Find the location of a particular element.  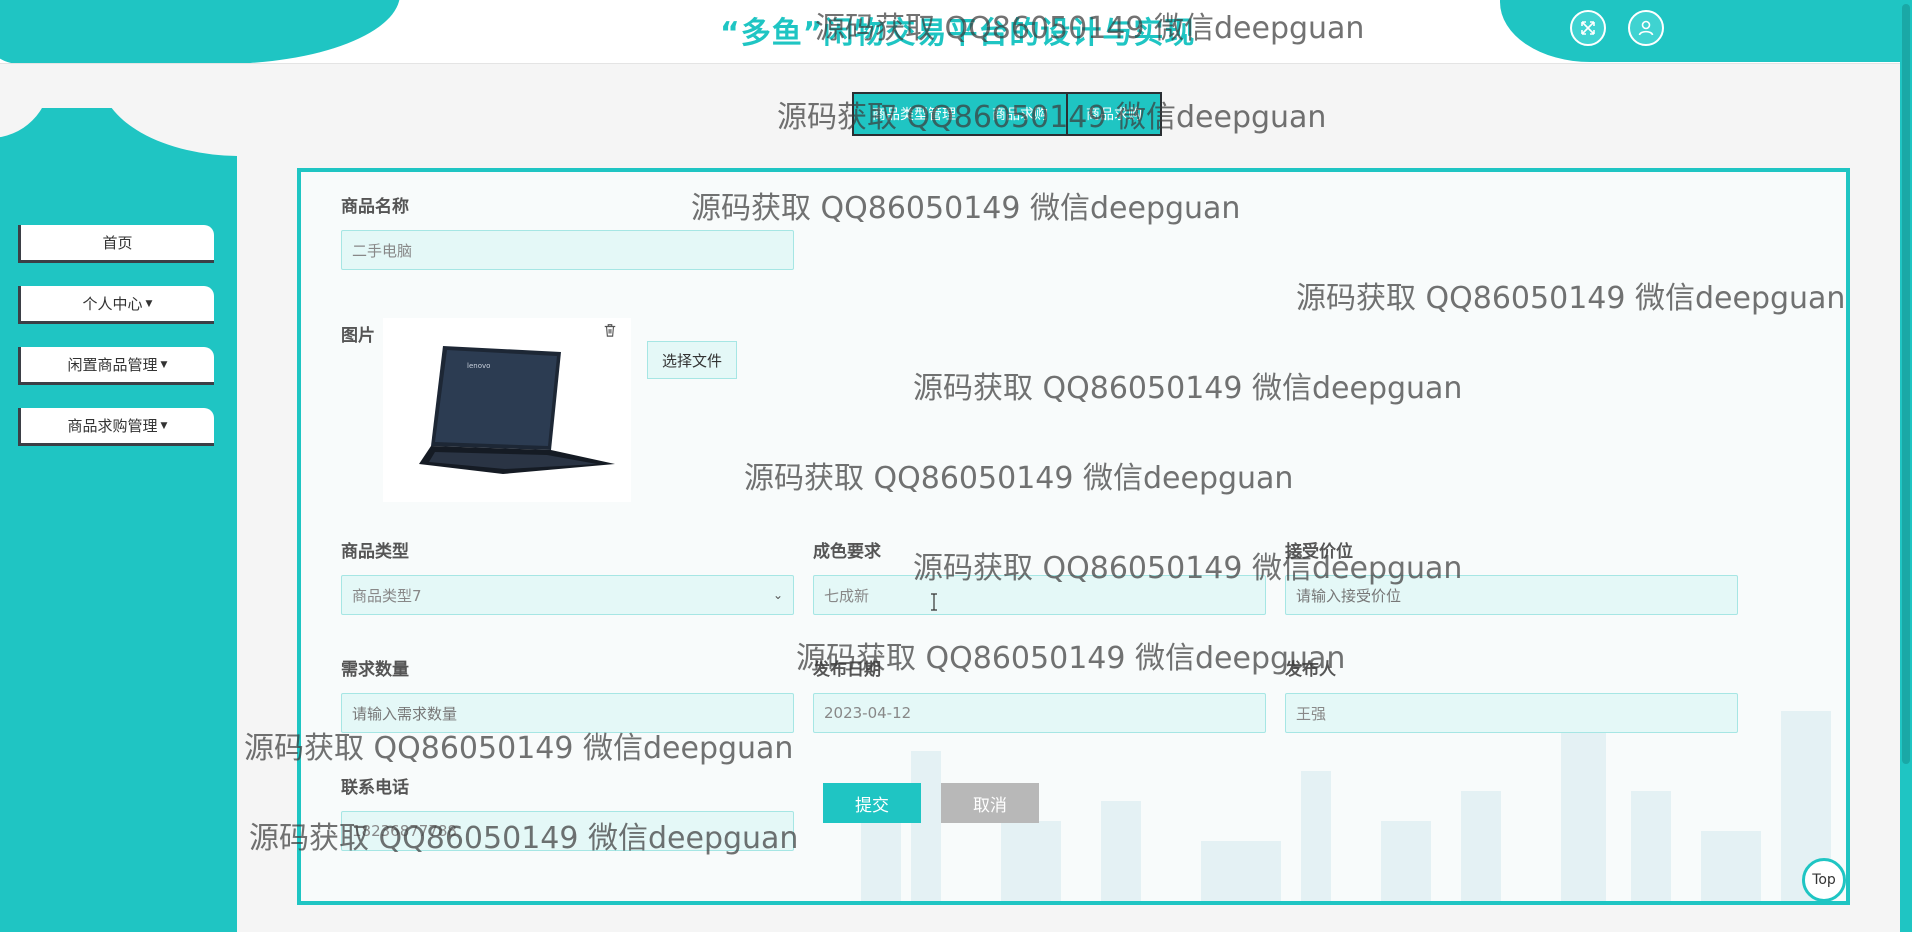

product-type-value: 商品类型7 is located at coordinates (387, 595).